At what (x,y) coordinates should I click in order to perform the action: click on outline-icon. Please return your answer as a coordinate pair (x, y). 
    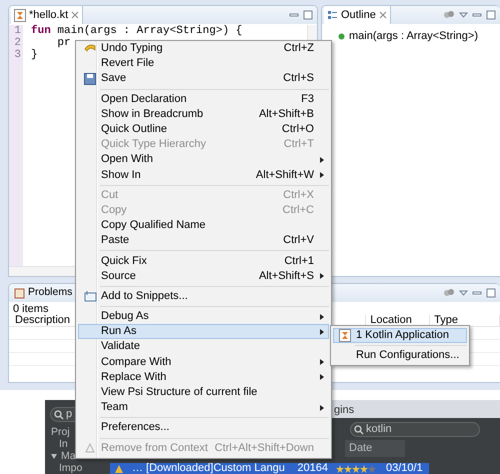
    Looking at the image, I should click on (332, 15).